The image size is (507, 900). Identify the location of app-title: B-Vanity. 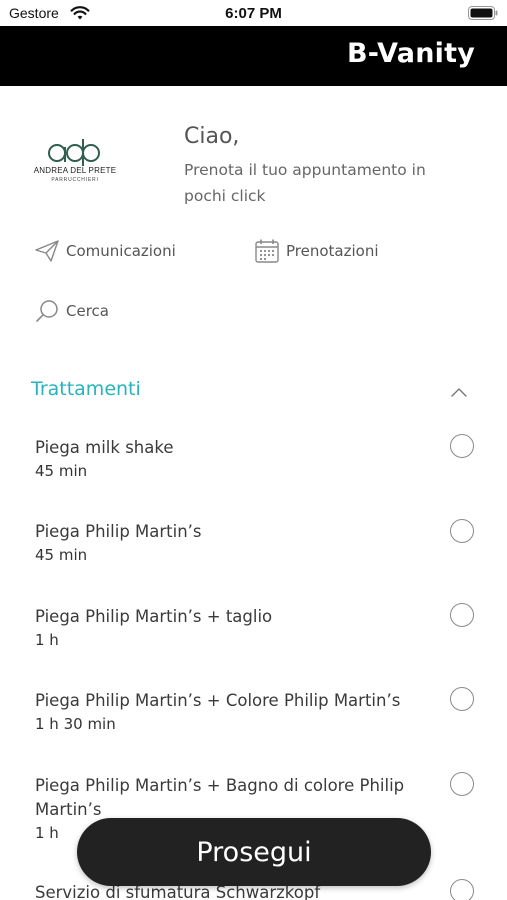
(410, 53).